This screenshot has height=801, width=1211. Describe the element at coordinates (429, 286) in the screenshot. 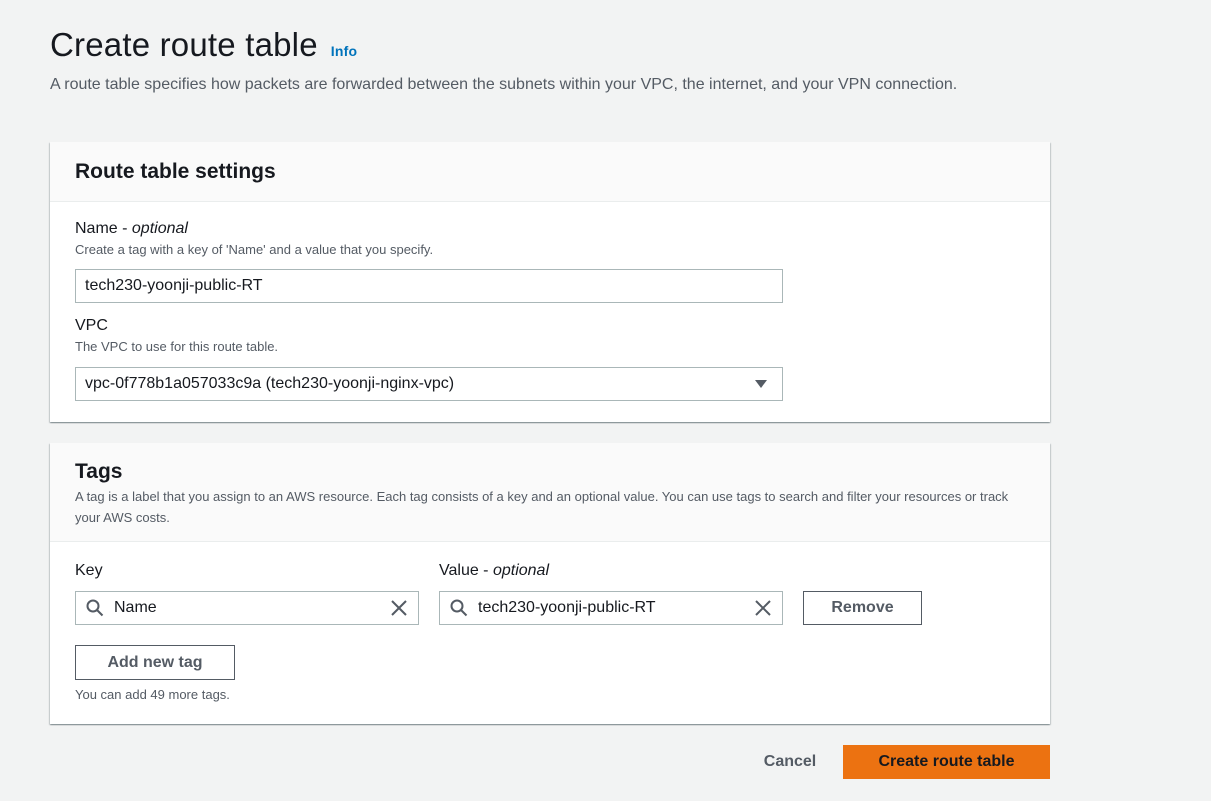

I see `name-input: tech230-yoonji-public-RT` at that location.